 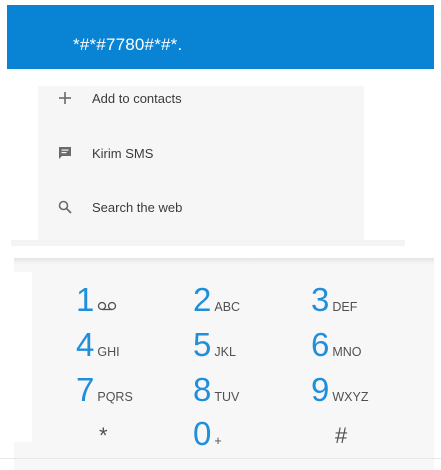 What do you see at coordinates (96, 296) in the screenshot?
I see `key-1: 1` at bounding box center [96, 296].